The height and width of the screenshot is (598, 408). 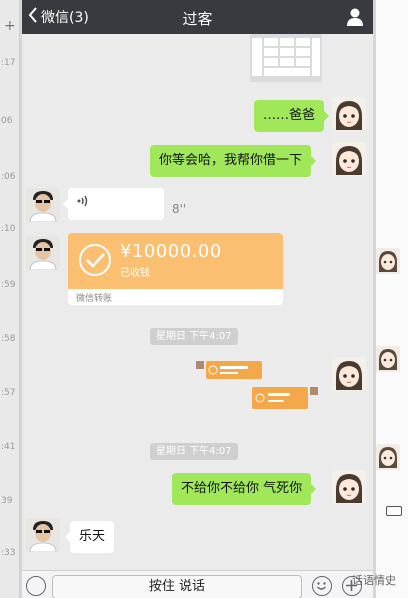 I want to click on chevron-left-icon, so click(x=34, y=17).